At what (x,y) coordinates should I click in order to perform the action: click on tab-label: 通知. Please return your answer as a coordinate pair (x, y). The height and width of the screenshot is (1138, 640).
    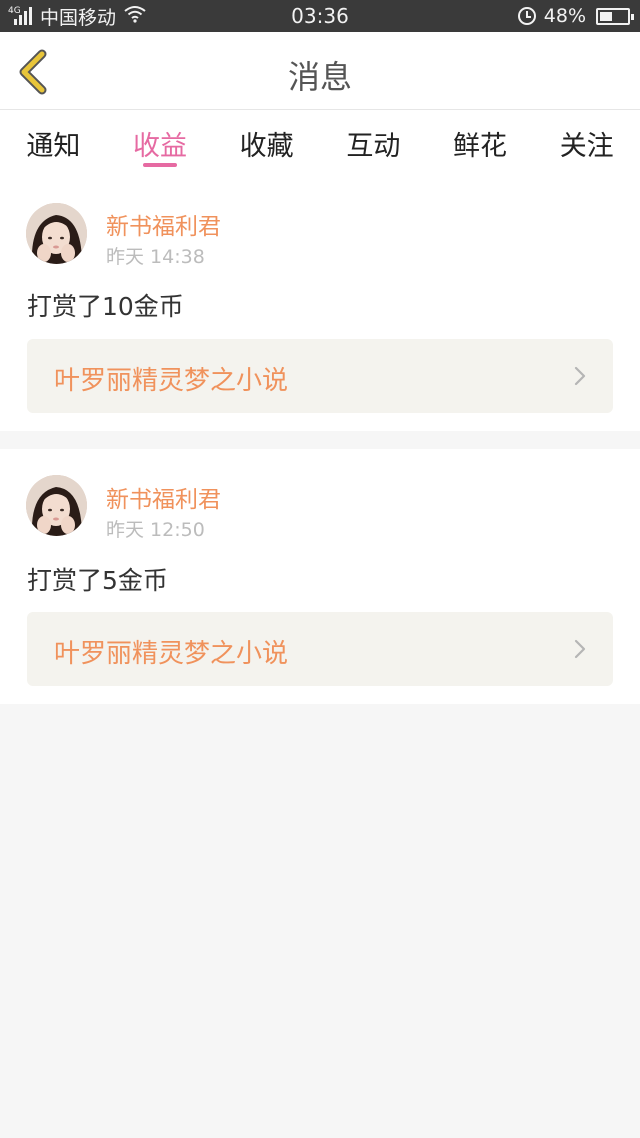
    Looking at the image, I should click on (53, 146).